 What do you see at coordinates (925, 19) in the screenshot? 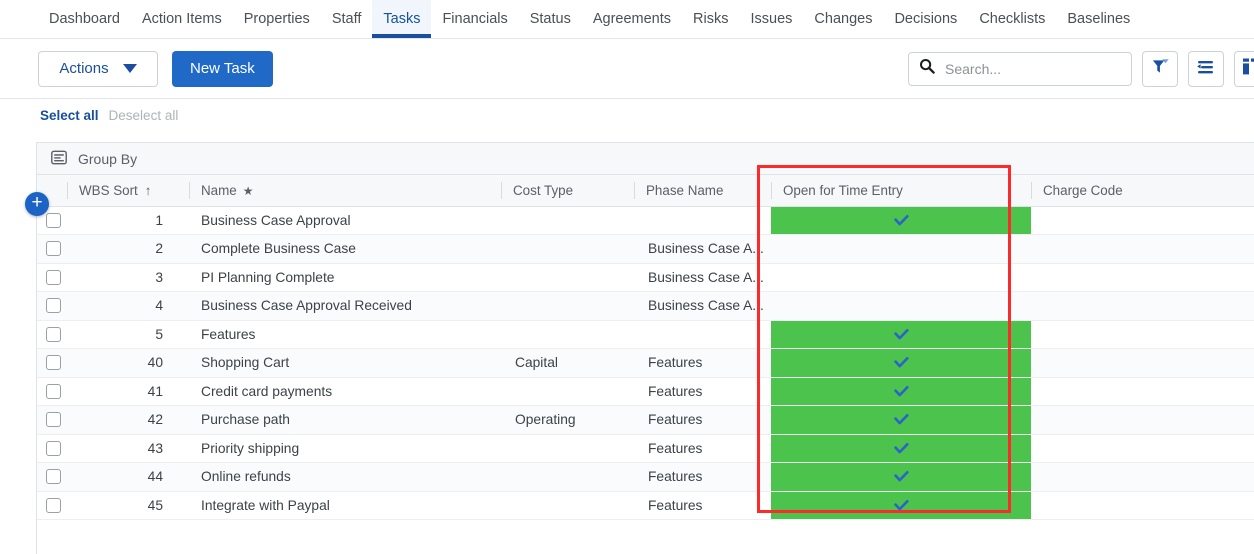
I see `nav-tab-decisions: Decisions` at bounding box center [925, 19].